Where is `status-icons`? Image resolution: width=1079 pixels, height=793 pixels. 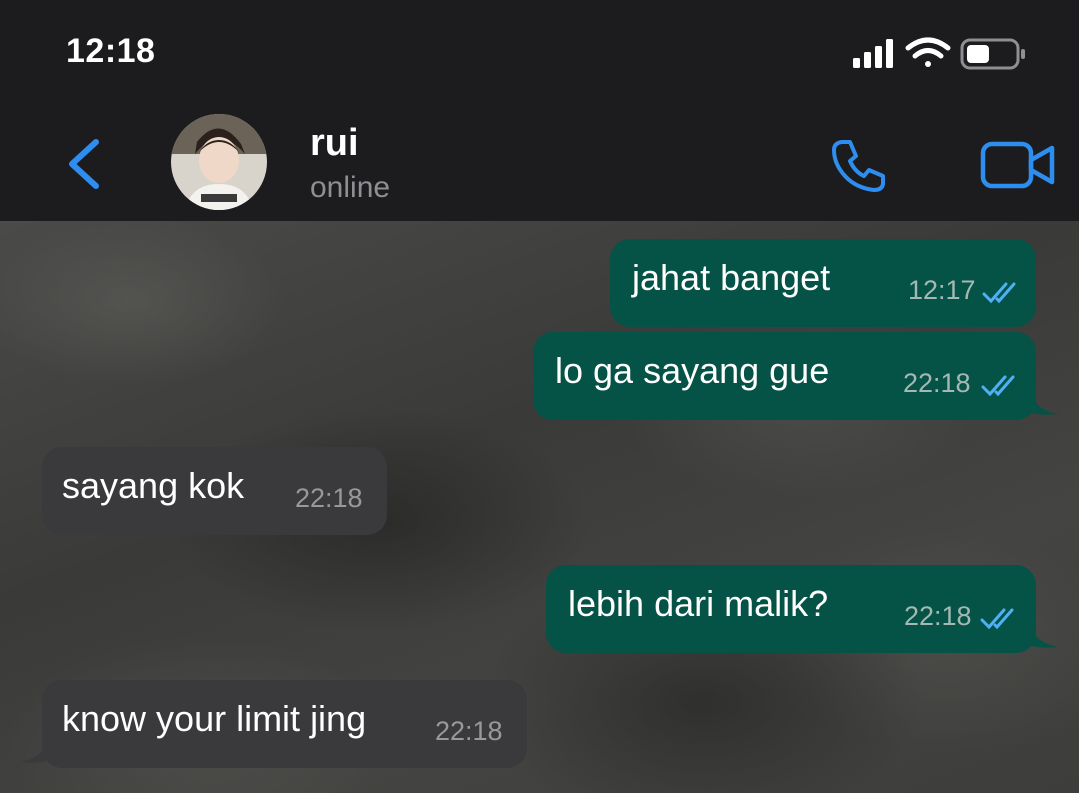 status-icons is located at coordinates (939, 53).